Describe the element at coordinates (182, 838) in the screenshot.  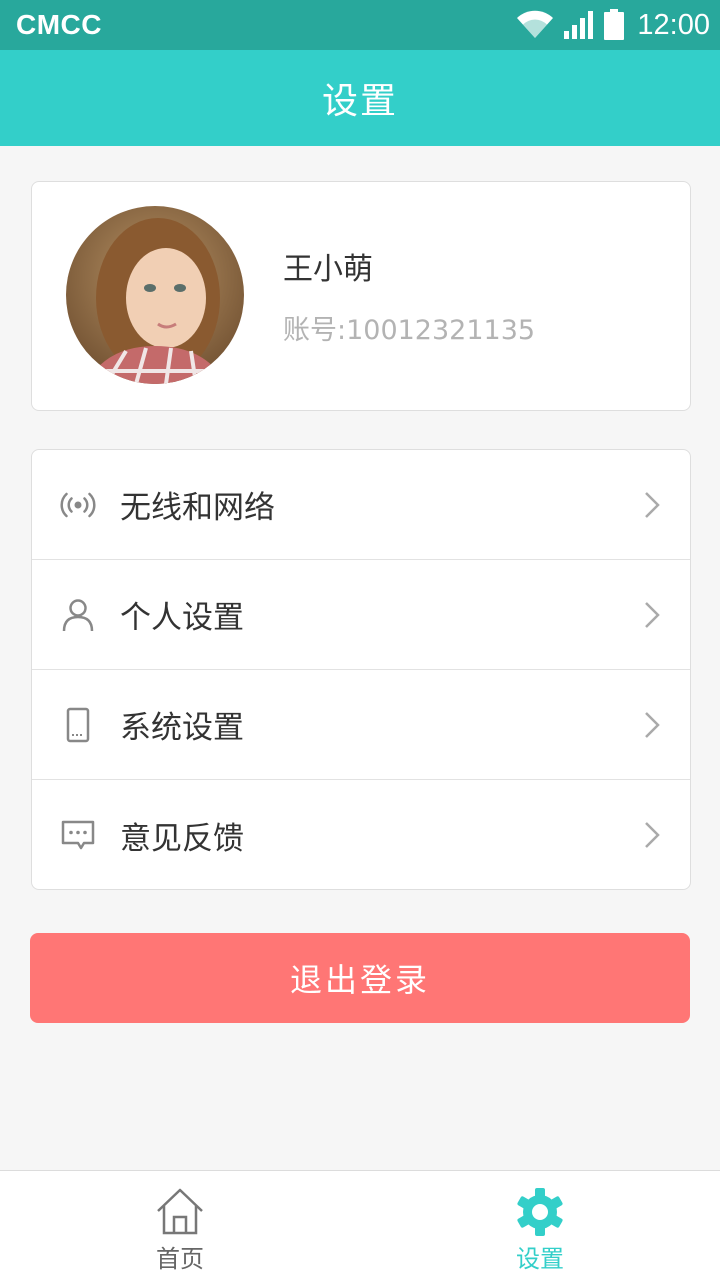
I see `menu-item-label: 意见反馈` at that location.